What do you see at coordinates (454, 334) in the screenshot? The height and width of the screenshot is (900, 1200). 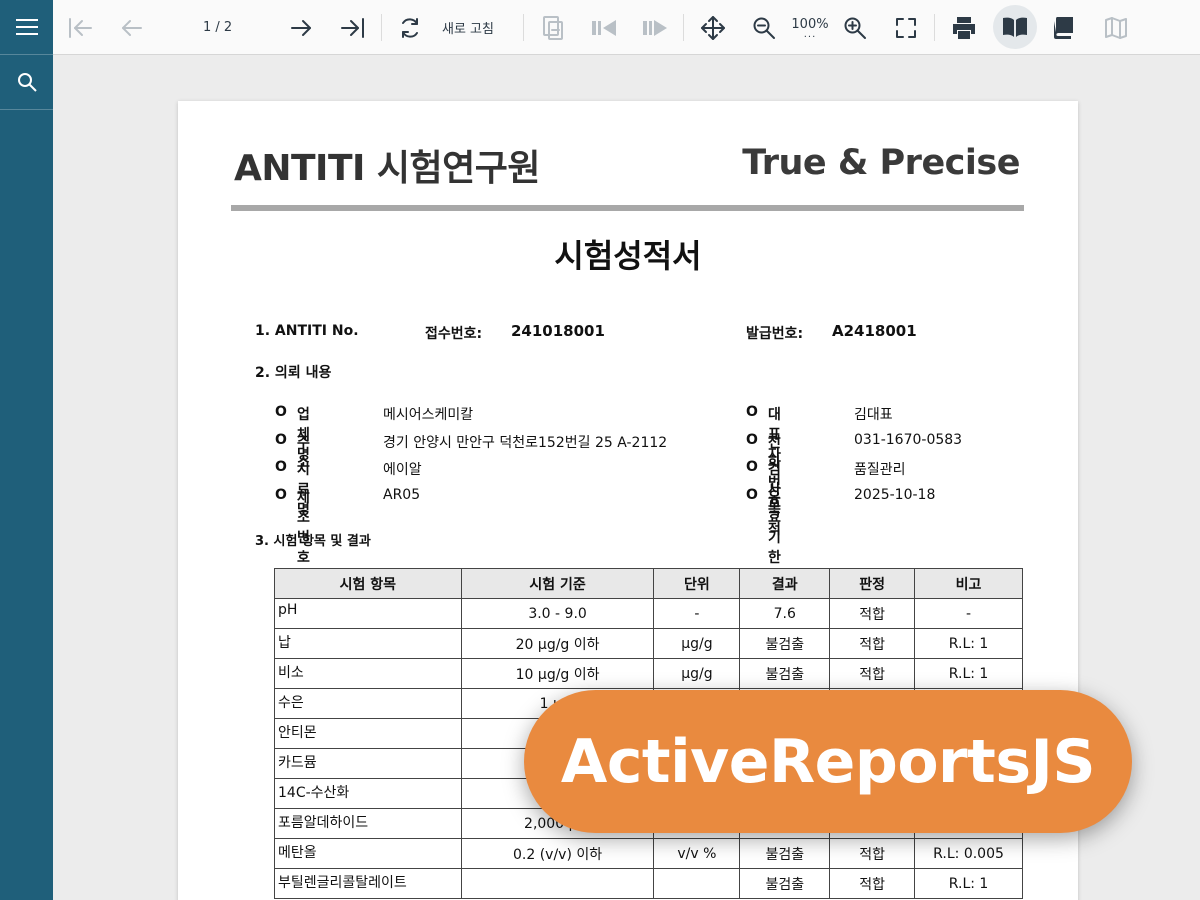 I see `receipt-number-label: 접수번호:` at bounding box center [454, 334].